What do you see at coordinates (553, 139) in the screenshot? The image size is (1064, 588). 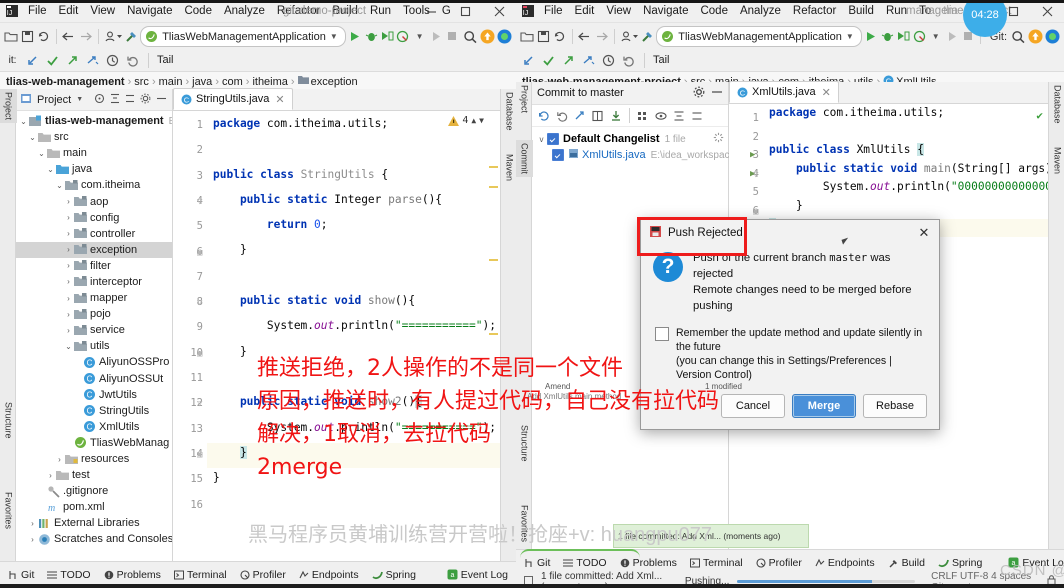 I see `changelist-checkbox` at bounding box center [553, 139].